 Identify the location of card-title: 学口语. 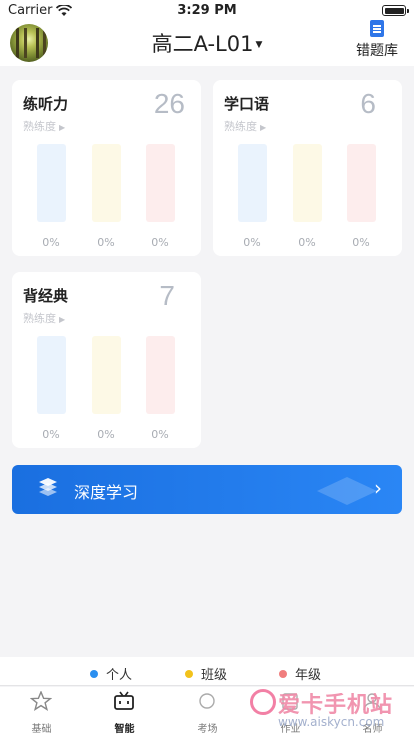
(247, 104).